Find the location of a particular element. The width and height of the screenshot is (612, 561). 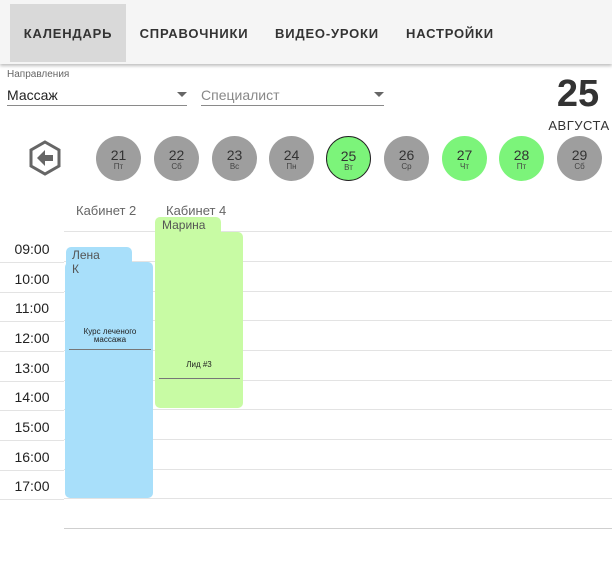

tab-settings: НАСТРОЙКИ is located at coordinates (450, 33).